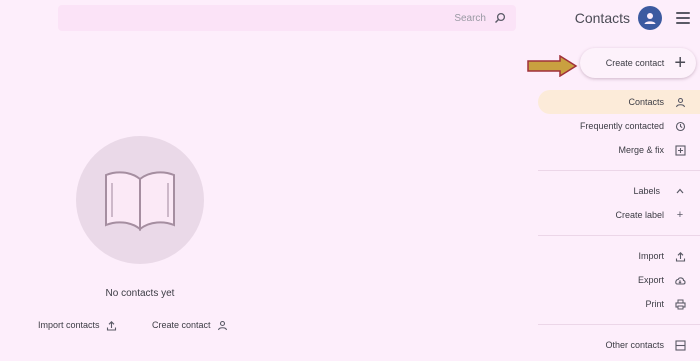 The height and width of the screenshot is (361, 700). I want to click on sidebar-item-export: Export, so click(619, 280).